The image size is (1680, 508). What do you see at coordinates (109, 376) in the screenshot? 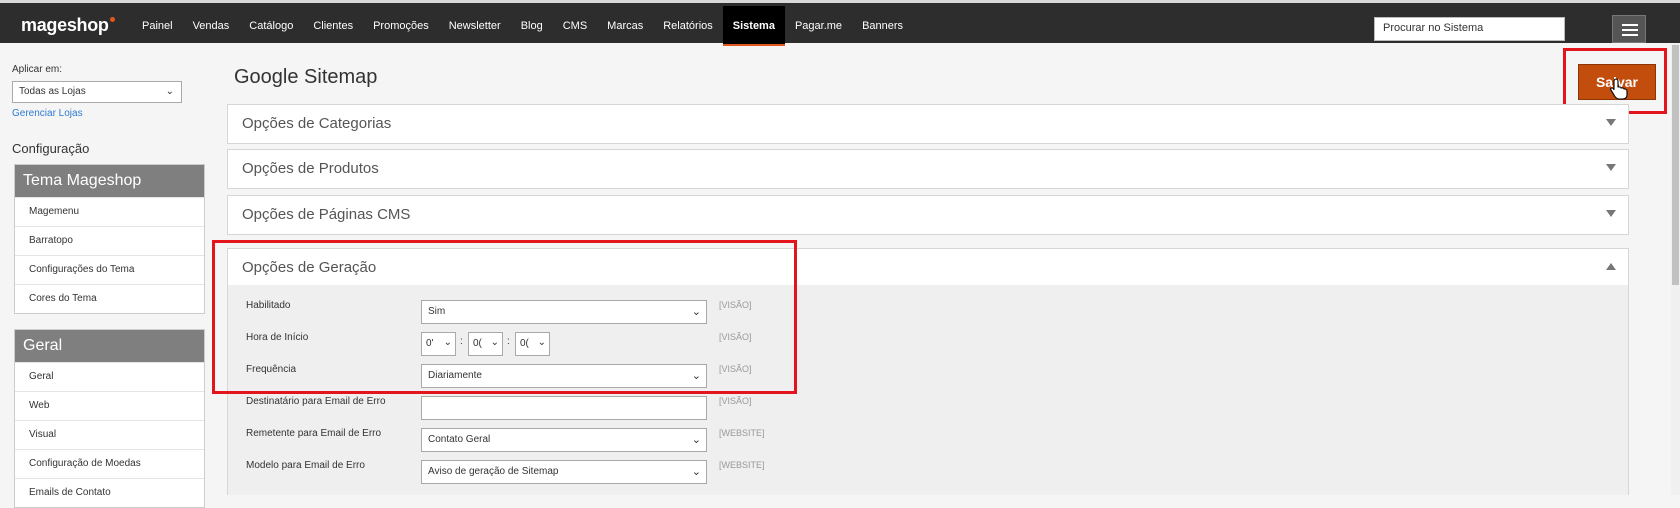
I see `sidebar-item-geral: Geral` at bounding box center [109, 376].